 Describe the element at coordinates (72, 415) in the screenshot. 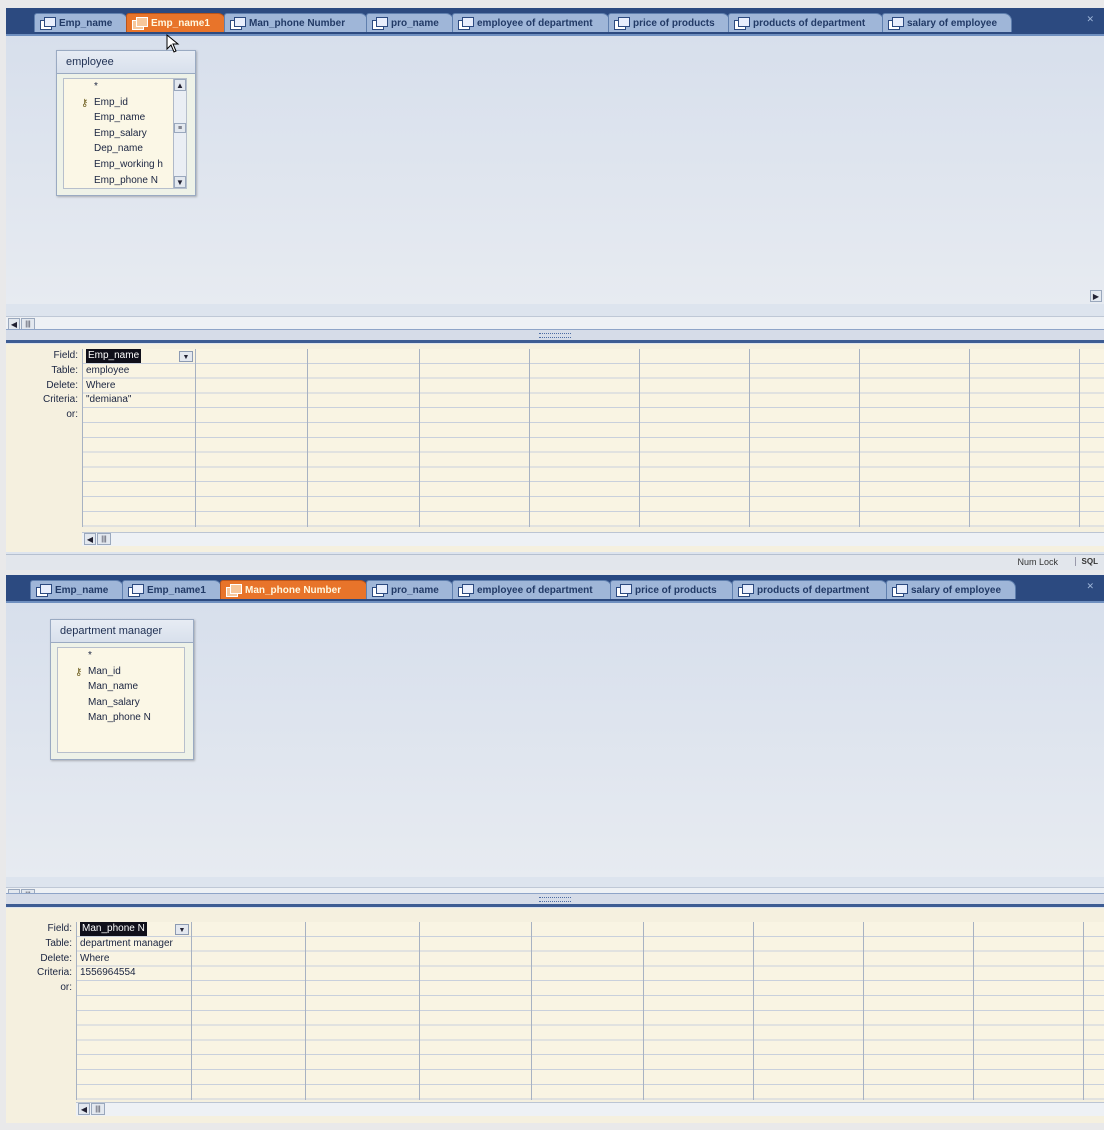

I see `row-label-or: or:` at that location.